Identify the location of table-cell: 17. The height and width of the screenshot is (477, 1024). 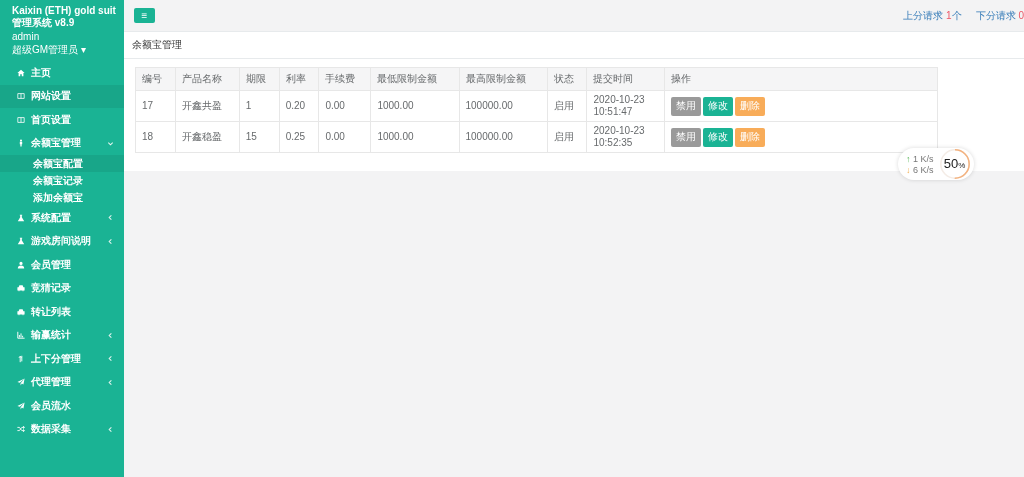
(155, 106).